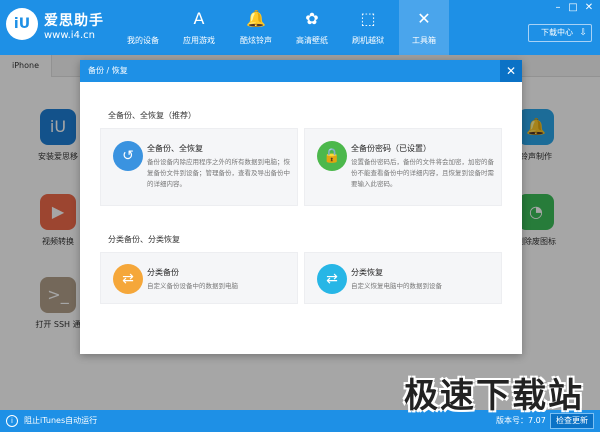 This screenshot has height=432, width=600. What do you see at coordinates (424, 40) in the screenshot?
I see `nav-label: 工具箱` at bounding box center [424, 40].